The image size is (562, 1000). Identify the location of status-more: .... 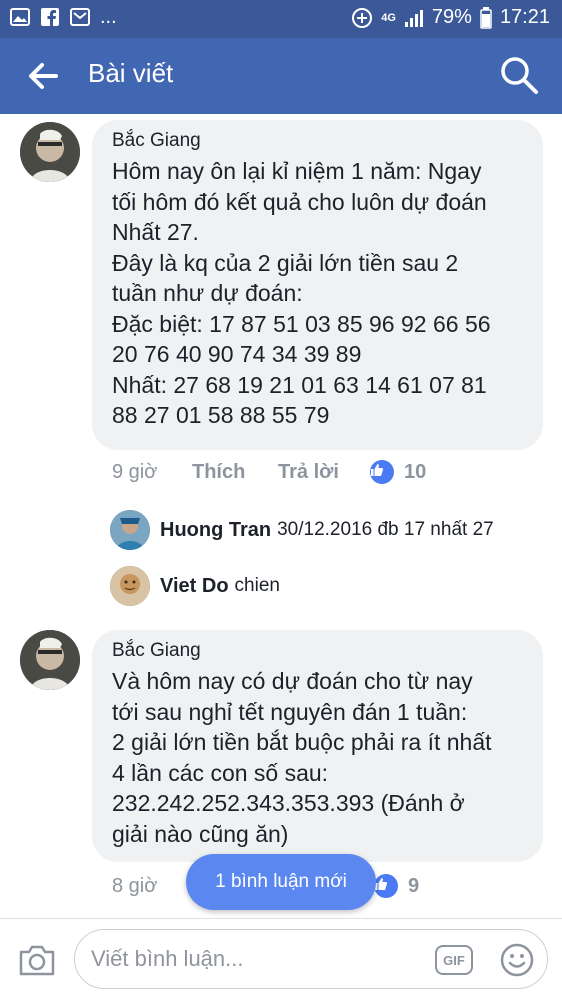
(108, 17).